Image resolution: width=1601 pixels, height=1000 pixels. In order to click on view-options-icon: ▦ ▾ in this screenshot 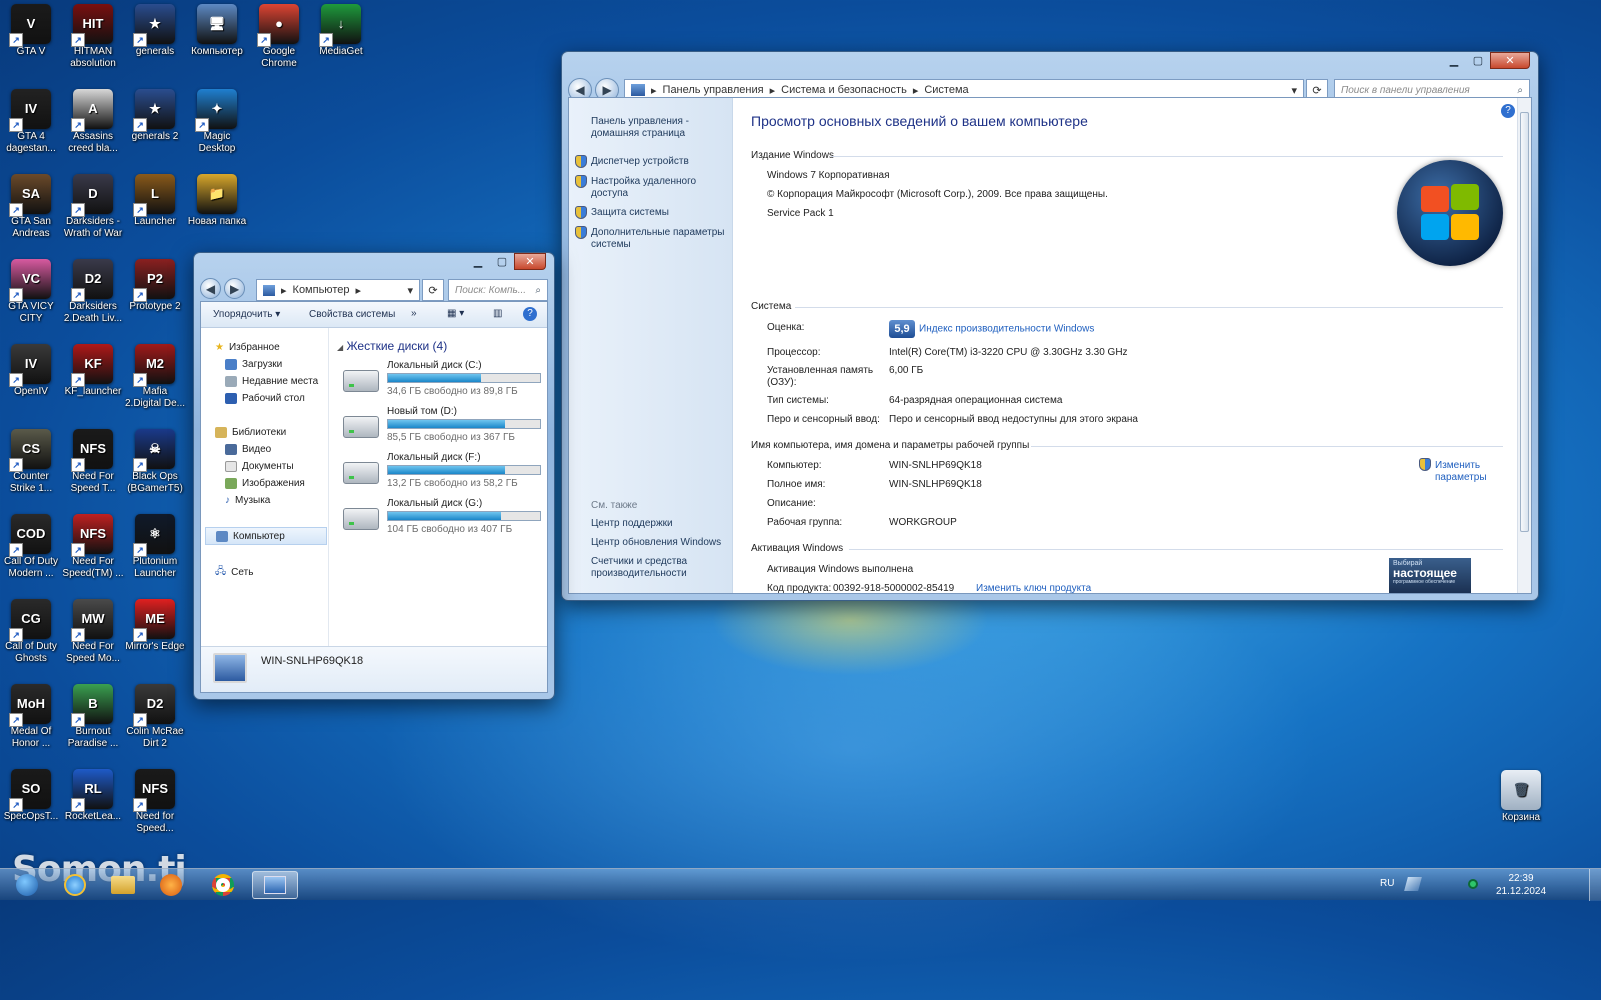, I will do `click(455, 313)`.